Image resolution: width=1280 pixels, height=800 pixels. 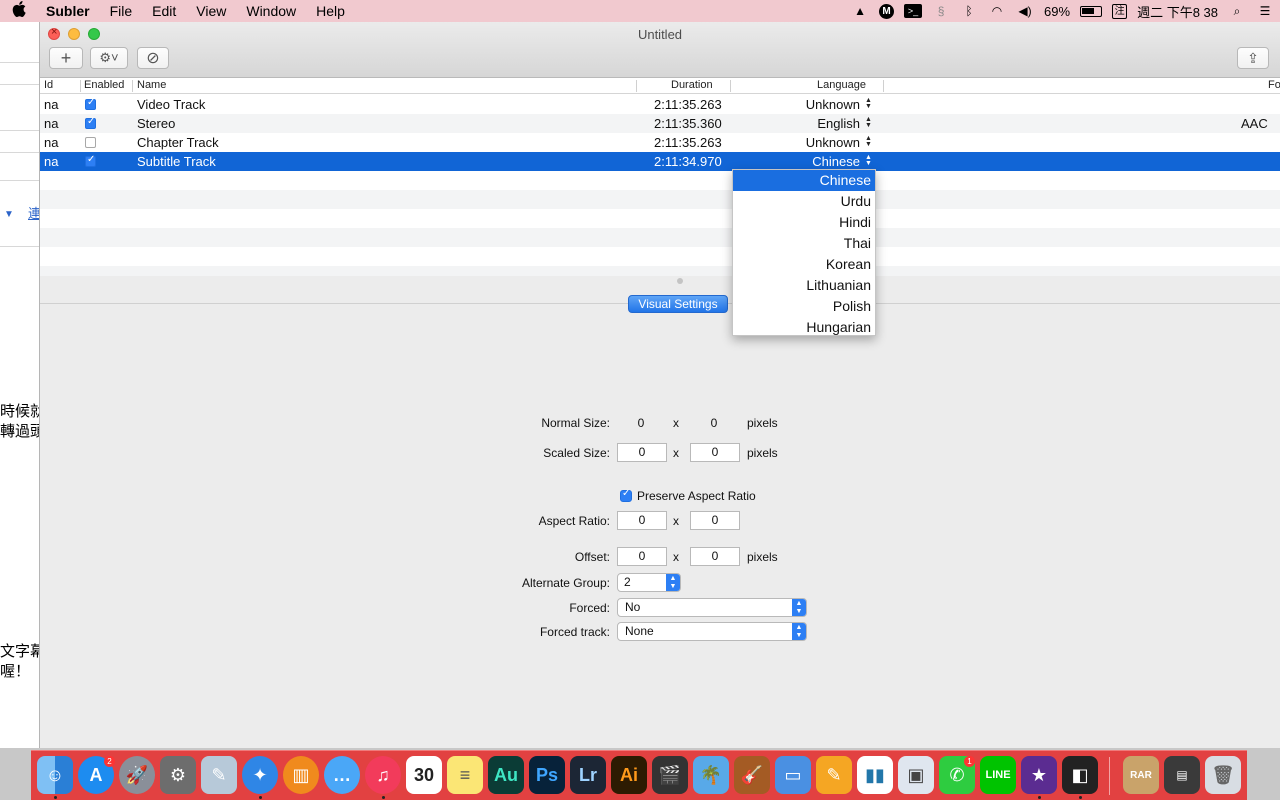 What do you see at coordinates (804, 285) in the screenshot?
I see `language-option: Lithuanian` at bounding box center [804, 285].